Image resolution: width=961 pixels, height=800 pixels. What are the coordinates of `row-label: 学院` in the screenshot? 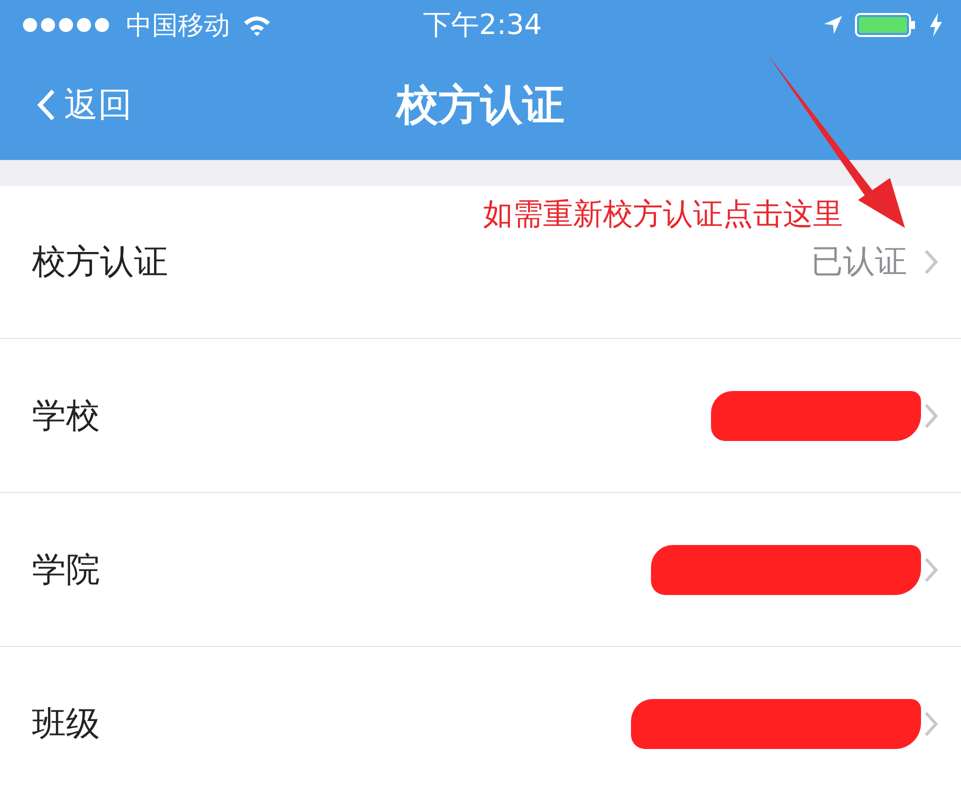 It's located at (66, 570).